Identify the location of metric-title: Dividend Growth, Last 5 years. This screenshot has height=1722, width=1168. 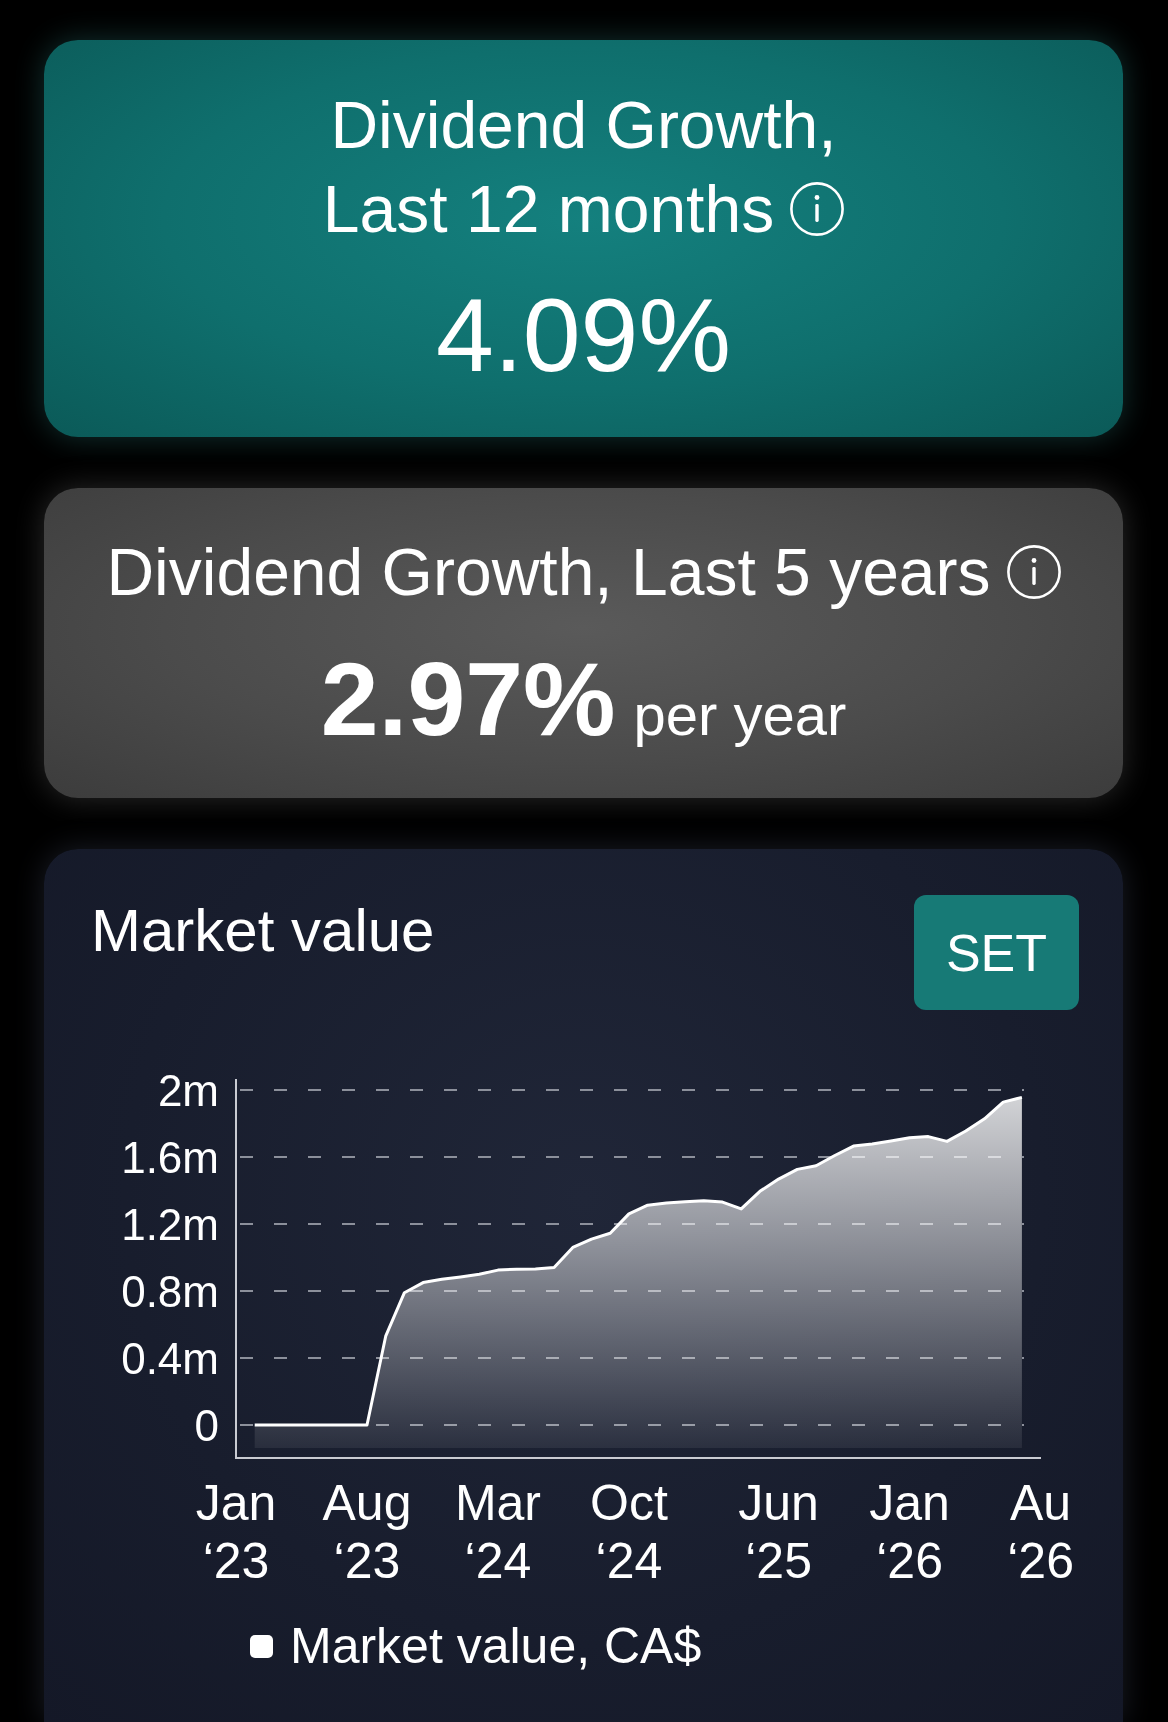
(548, 572).